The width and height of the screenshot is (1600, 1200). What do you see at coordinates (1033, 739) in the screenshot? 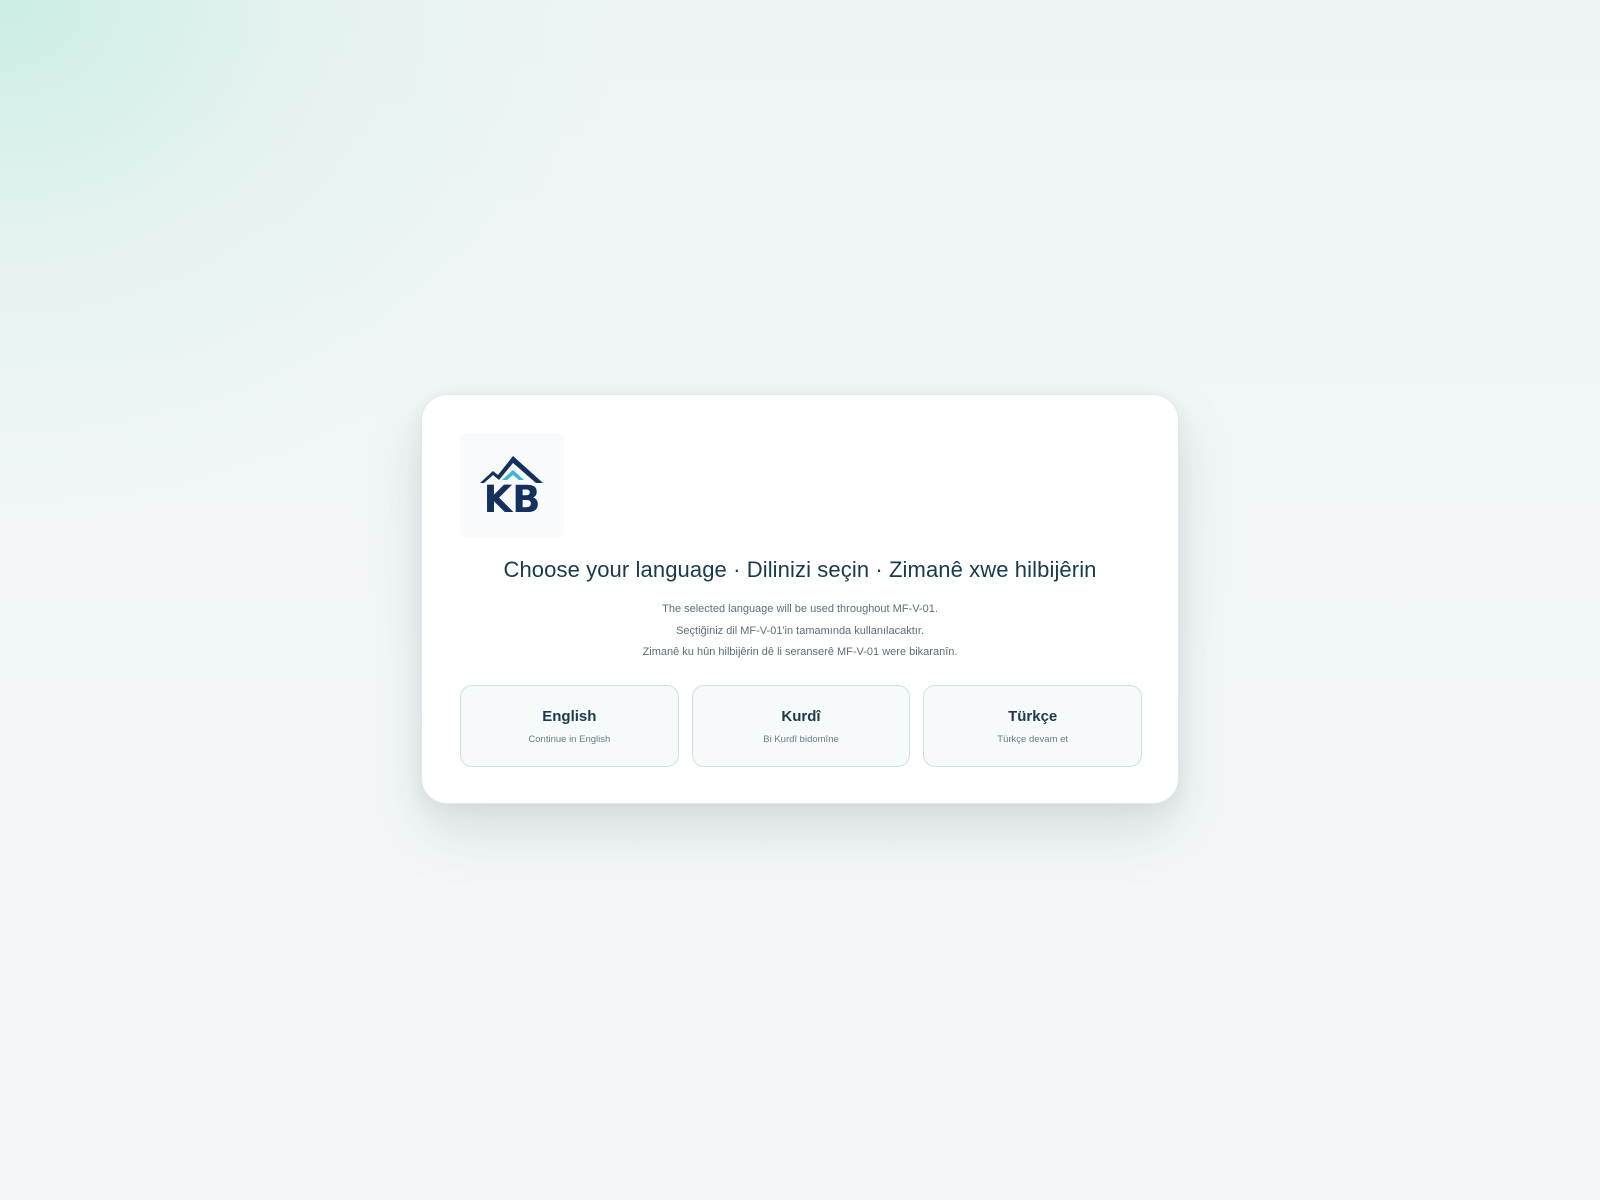
I see `option-description: Türkçe devam et` at bounding box center [1033, 739].